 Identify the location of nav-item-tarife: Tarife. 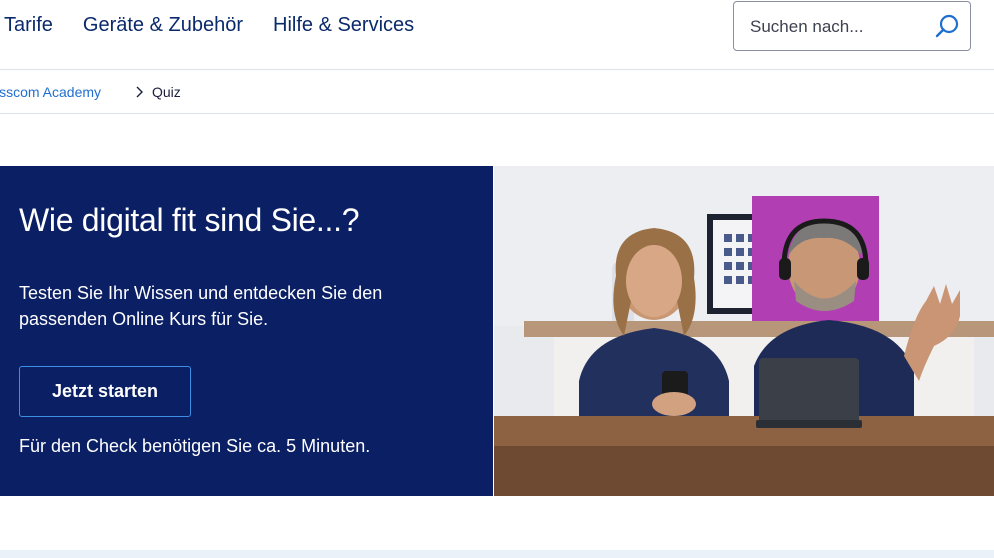
(28, 25).